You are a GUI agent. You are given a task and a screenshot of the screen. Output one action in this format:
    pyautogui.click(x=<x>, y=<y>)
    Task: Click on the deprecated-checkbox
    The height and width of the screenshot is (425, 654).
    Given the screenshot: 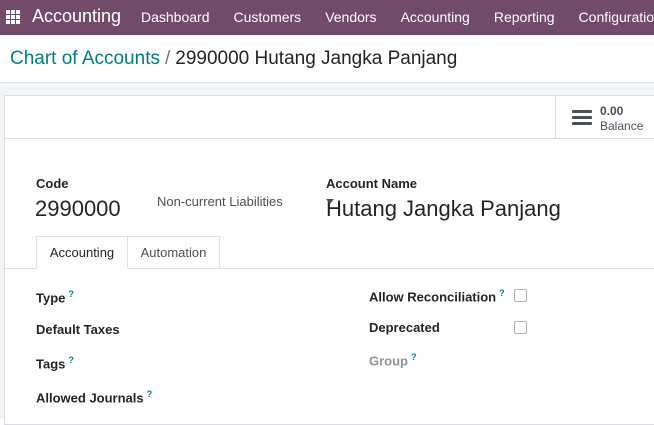 What is the action you would take?
    pyautogui.click(x=520, y=327)
    